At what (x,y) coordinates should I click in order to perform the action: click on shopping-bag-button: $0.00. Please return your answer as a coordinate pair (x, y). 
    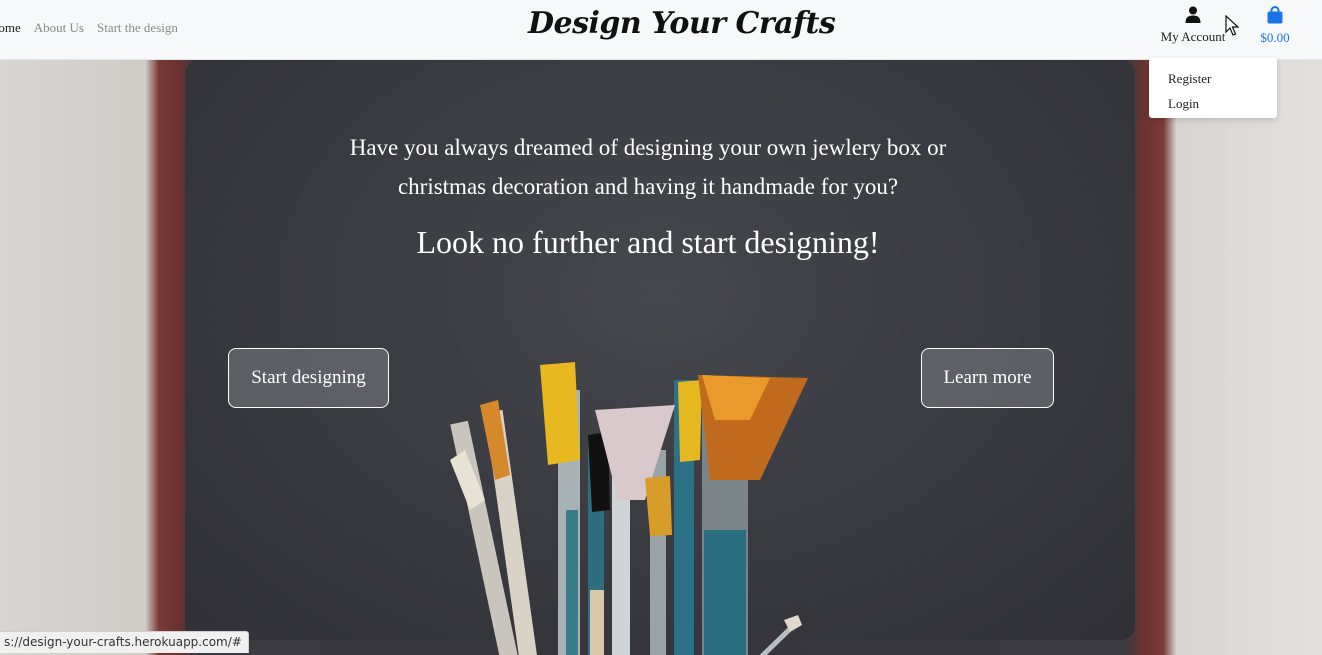
    Looking at the image, I should click on (1275, 26).